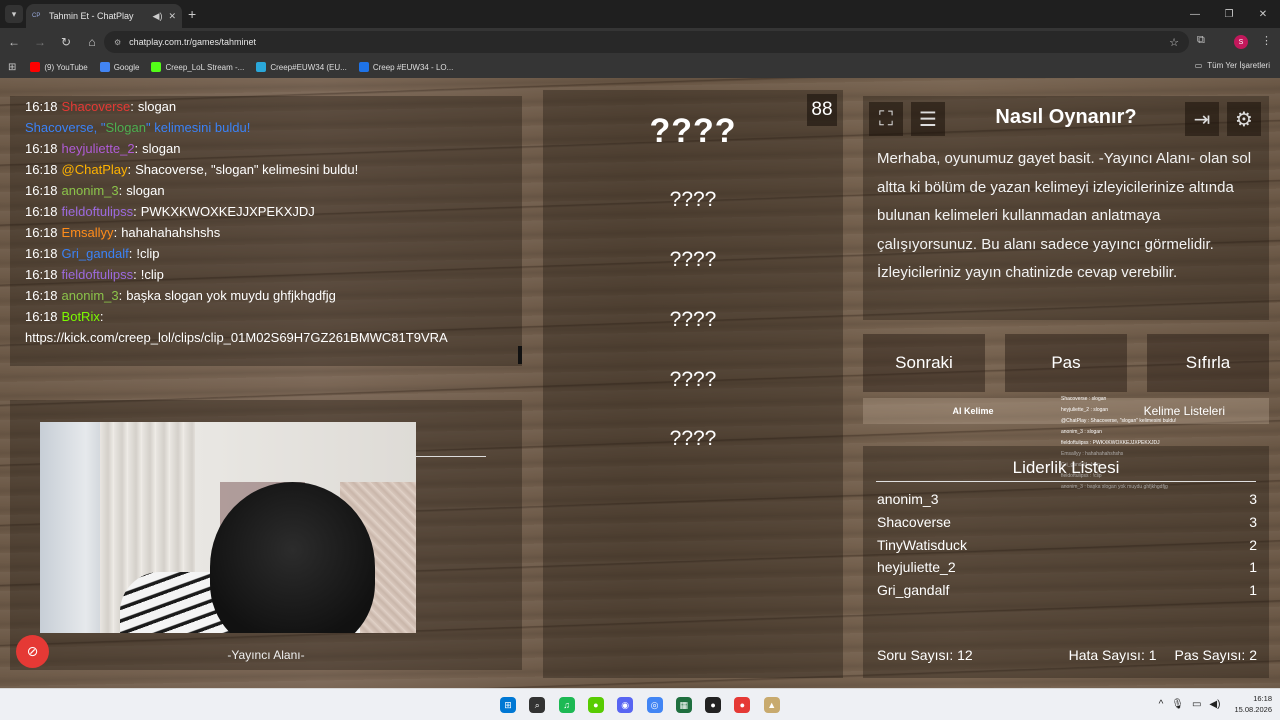 The height and width of the screenshot is (720, 1280). Describe the element at coordinates (1174, 42) in the screenshot. I see `bookmark-star-icon: ☆` at that location.